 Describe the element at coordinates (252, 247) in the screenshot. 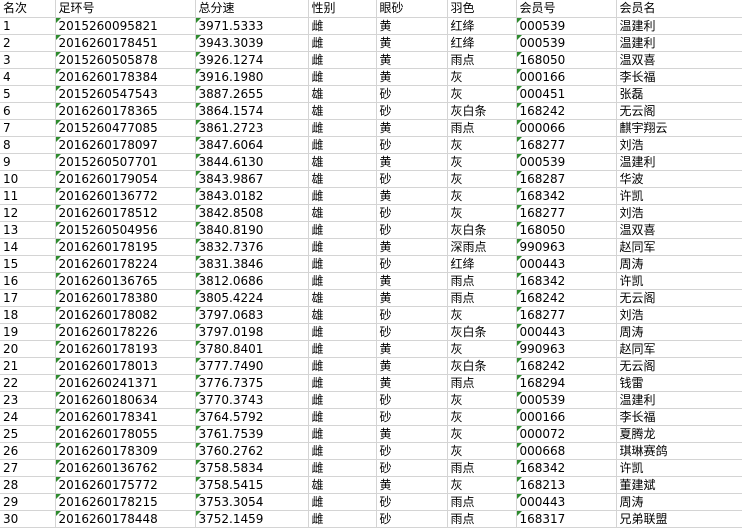

I see `cell-total-speed: 3832.7376` at that location.